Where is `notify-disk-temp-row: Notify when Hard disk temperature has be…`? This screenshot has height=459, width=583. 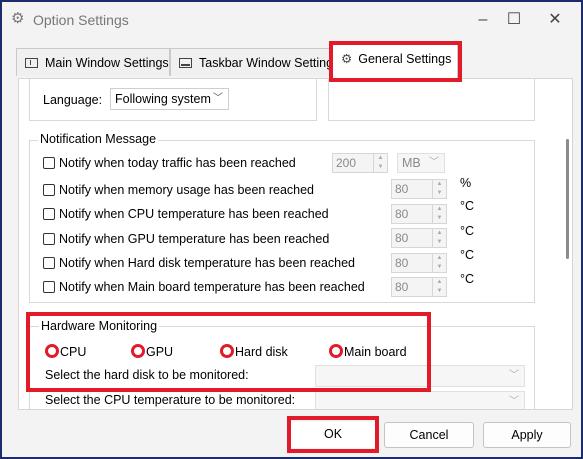 notify-disk-temp-row: Notify when Hard disk temperature has be… is located at coordinates (199, 263).